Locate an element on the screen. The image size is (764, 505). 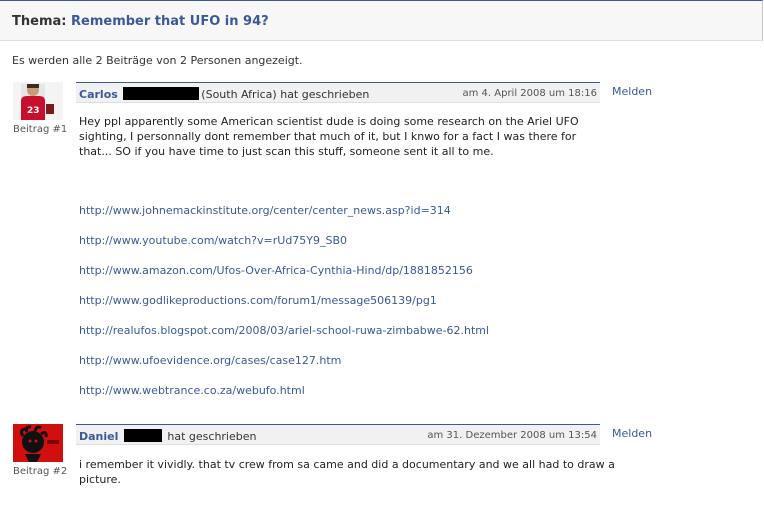
thread-title: Thema: Remember that UFO in 94? is located at coordinates (140, 21).